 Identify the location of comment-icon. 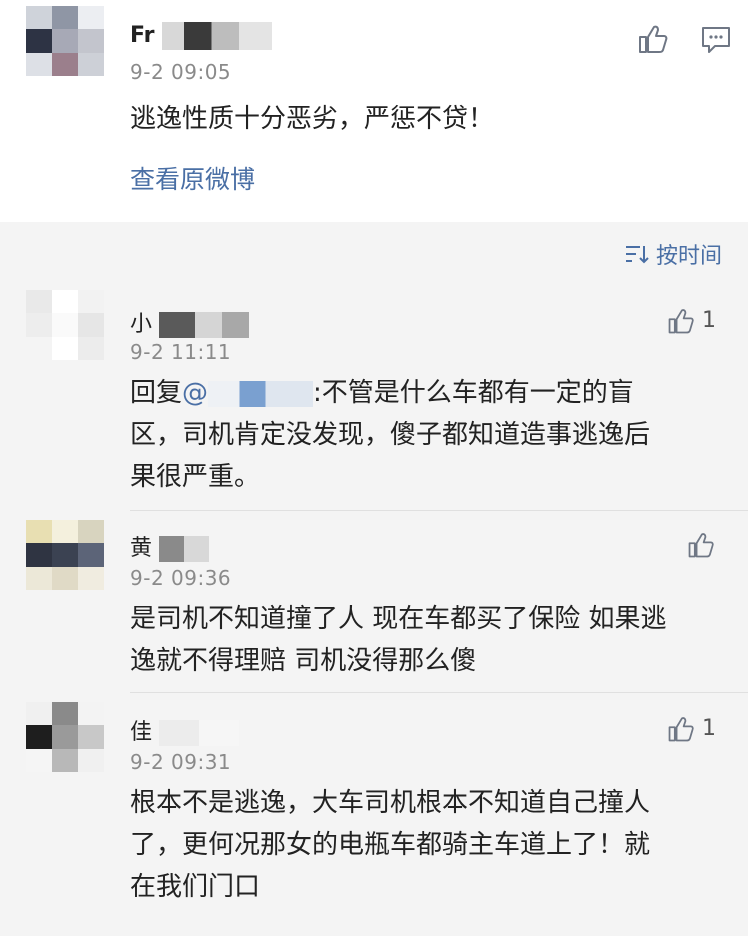
(716, 40).